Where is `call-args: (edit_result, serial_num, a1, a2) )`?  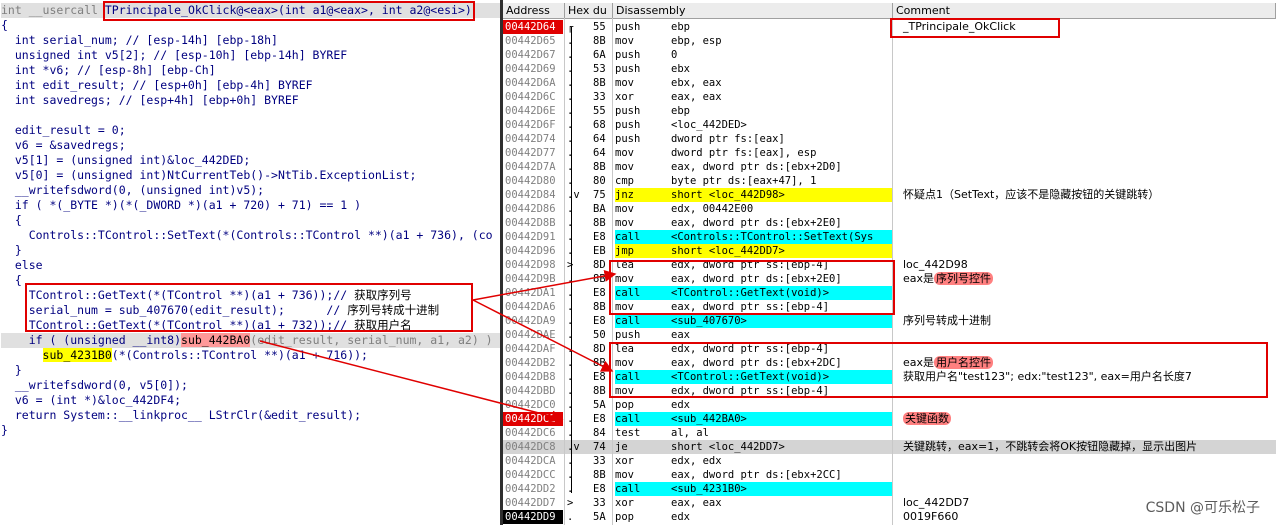
call-args: (edit_result, serial_num, a1, a2) ) is located at coordinates (371, 340).